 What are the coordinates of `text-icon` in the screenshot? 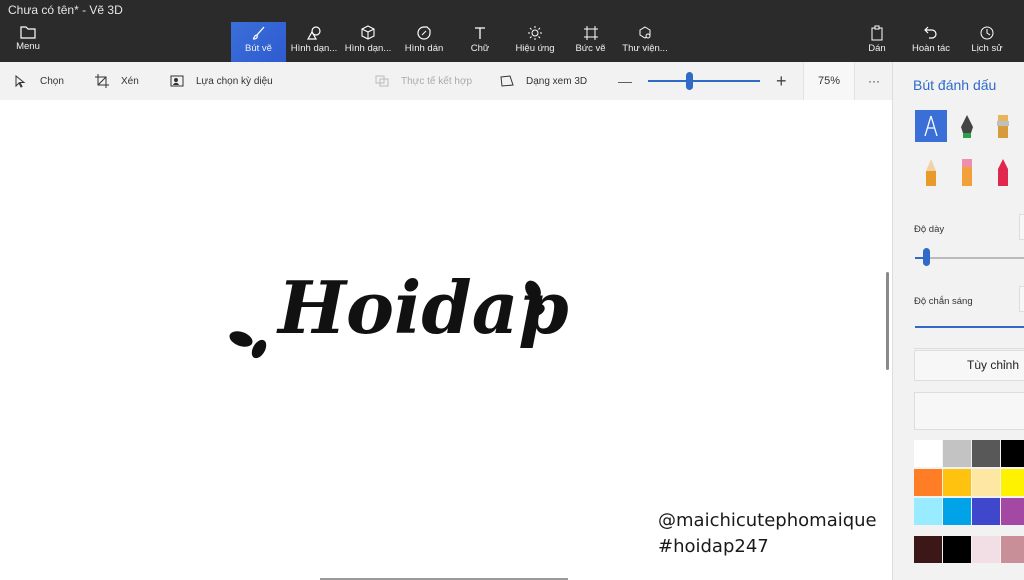 It's located at (480, 33).